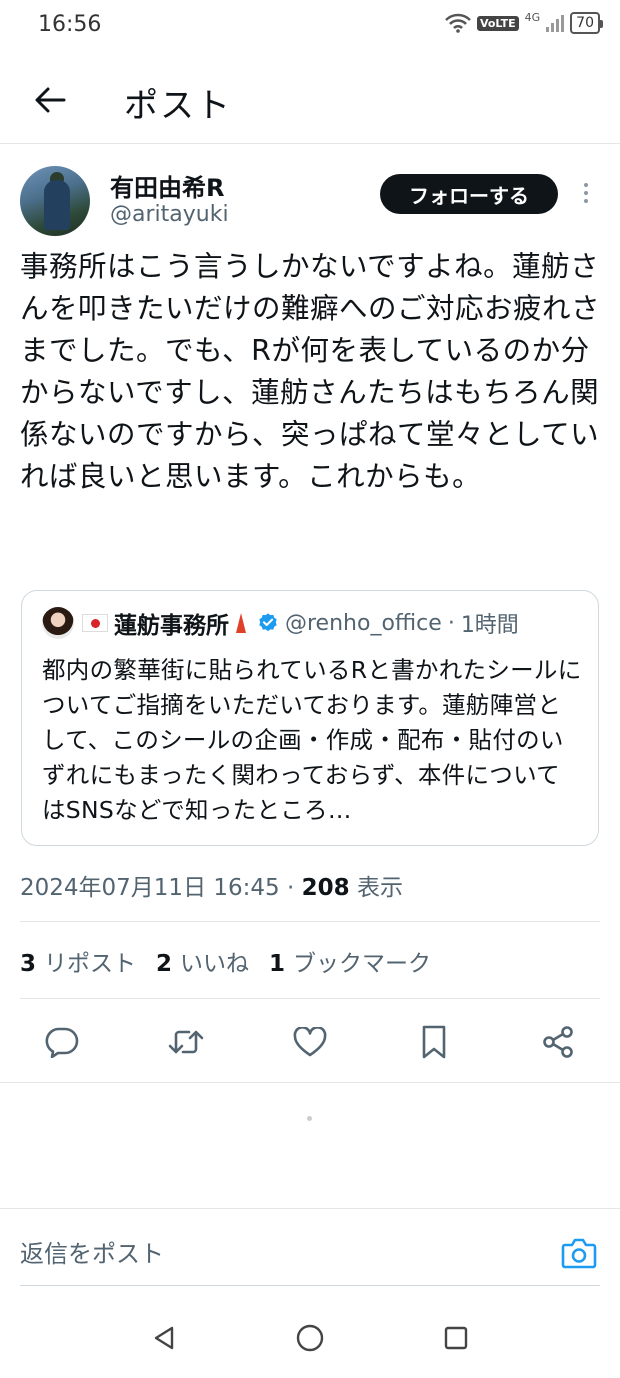 This screenshot has width=620, height=1378. I want to click on repost-icon, so click(186, 1042).